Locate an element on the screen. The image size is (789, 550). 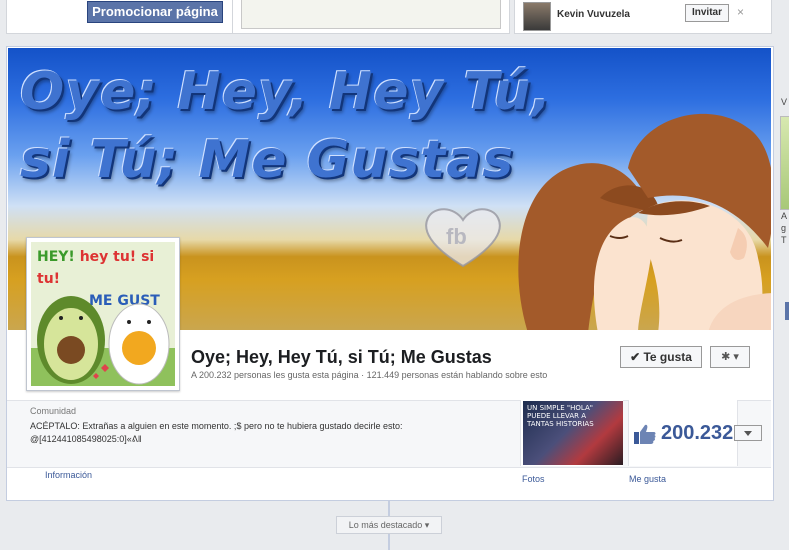
friend-avatar is located at coordinates (537, 16).